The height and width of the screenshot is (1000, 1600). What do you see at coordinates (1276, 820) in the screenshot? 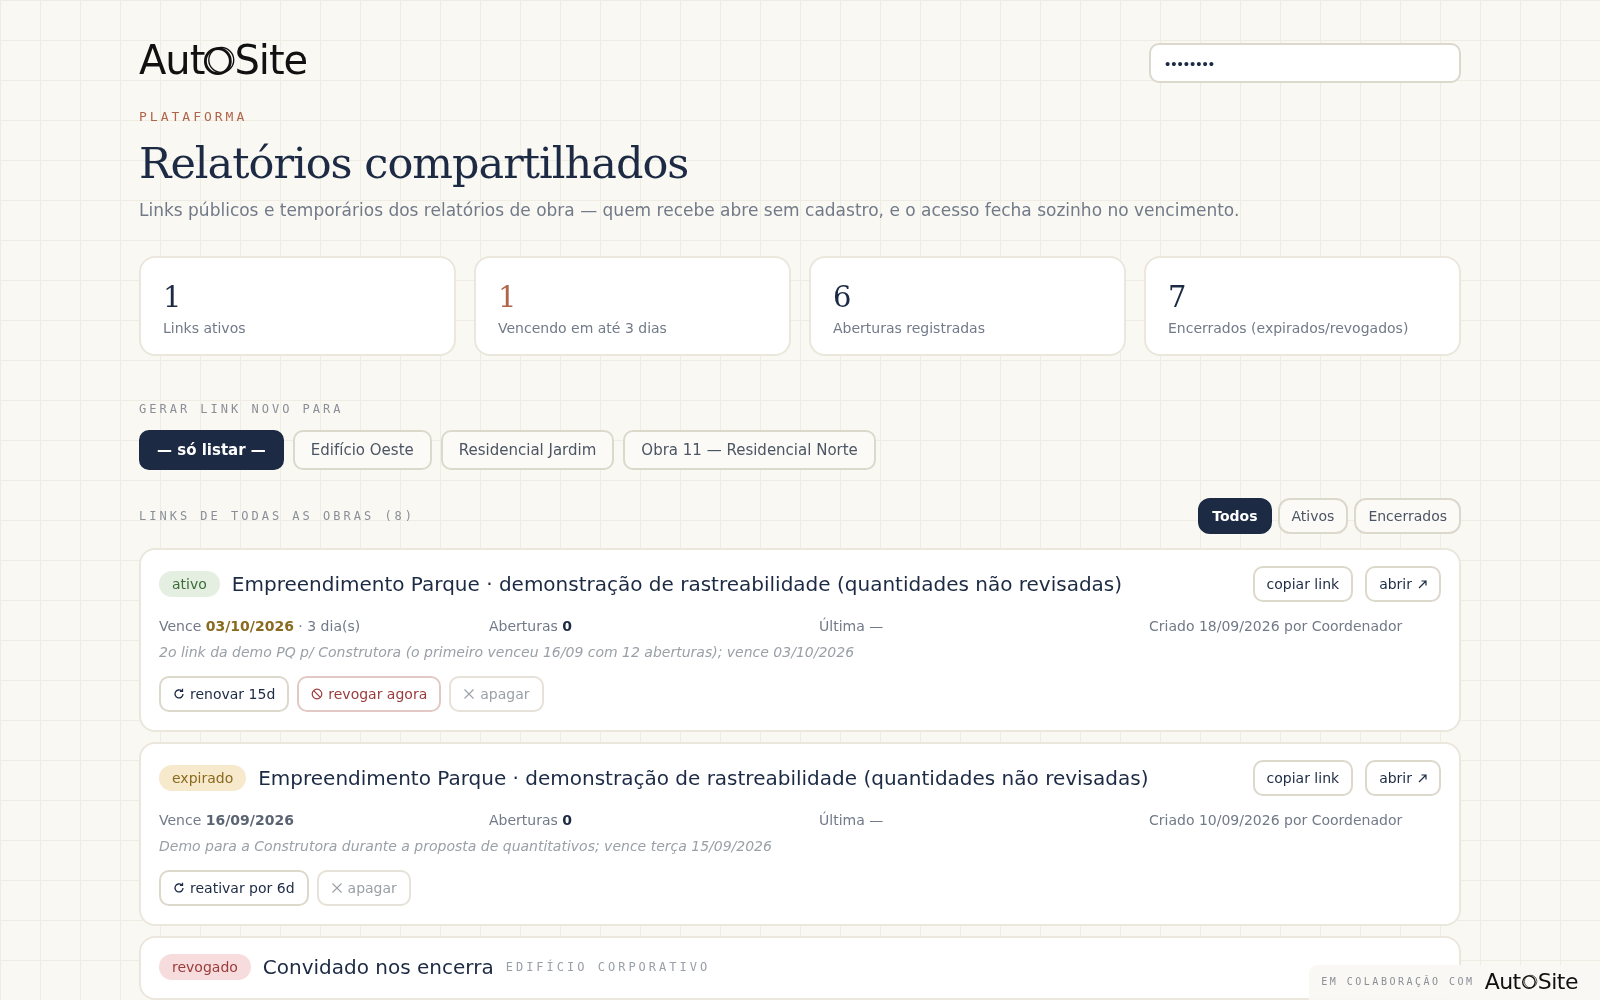
I see `created-text: Criado 10/09/2026 por Coordenador` at bounding box center [1276, 820].